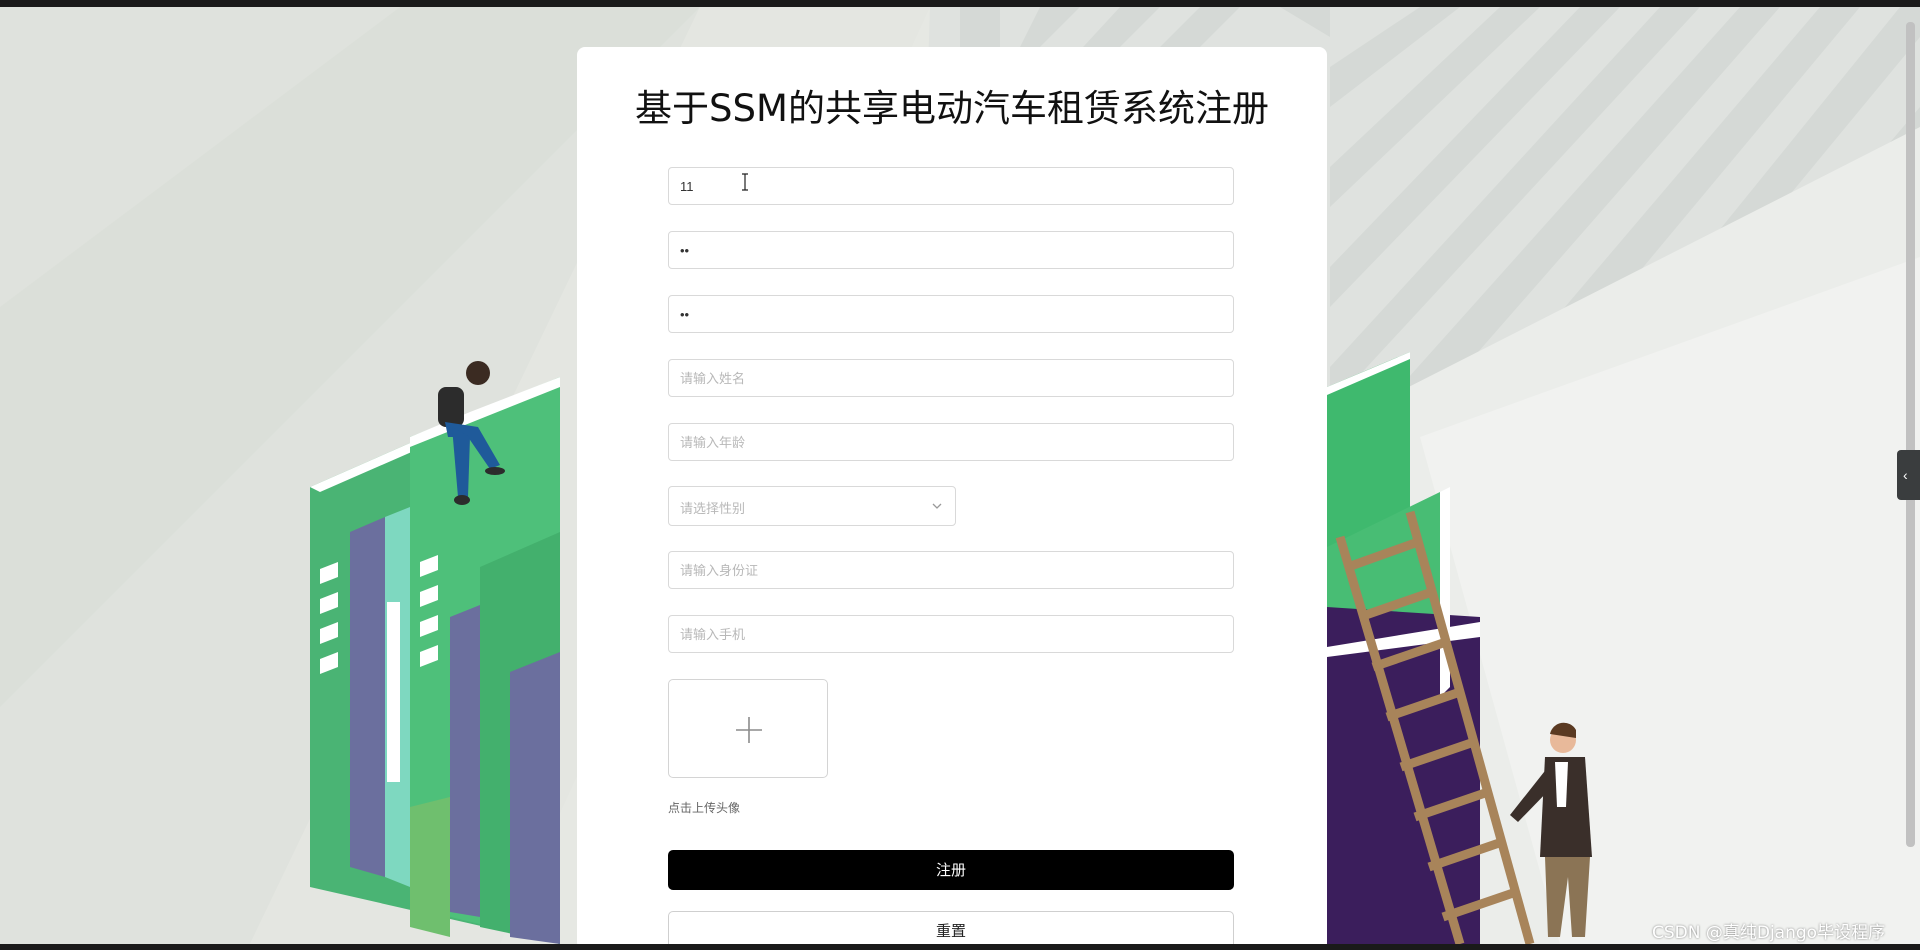 The width and height of the screenshot is (1920, 950). I want to click on scrollbar-thumb, so click(1910, 434).